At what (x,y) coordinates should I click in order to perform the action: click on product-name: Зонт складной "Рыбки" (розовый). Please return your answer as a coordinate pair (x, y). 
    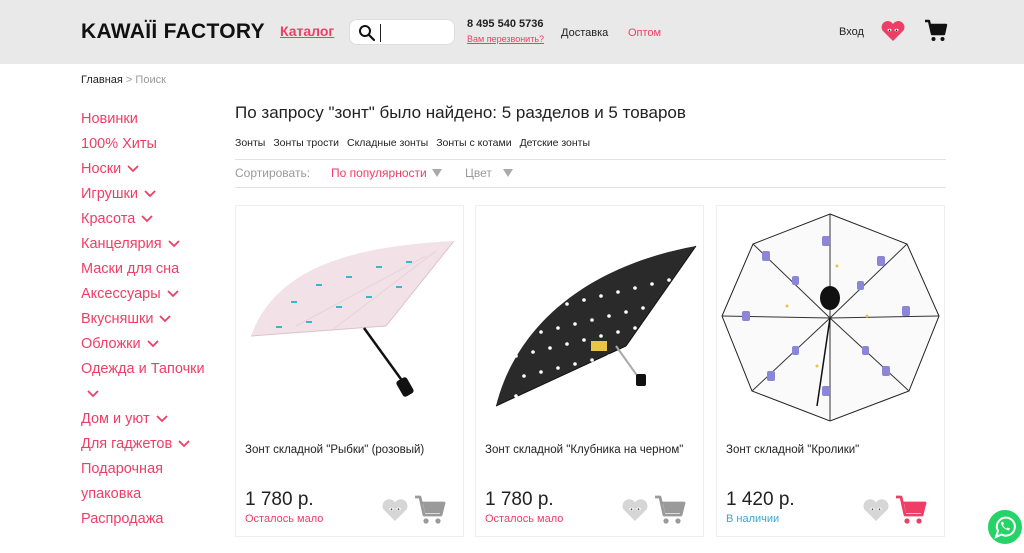
    Looking at the image, I should click on (350, 450).